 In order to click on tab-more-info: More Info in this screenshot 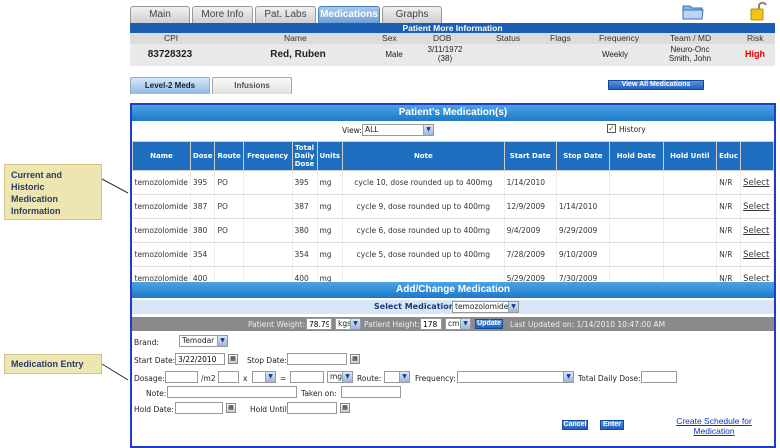, I will do `click(222, 14)`.